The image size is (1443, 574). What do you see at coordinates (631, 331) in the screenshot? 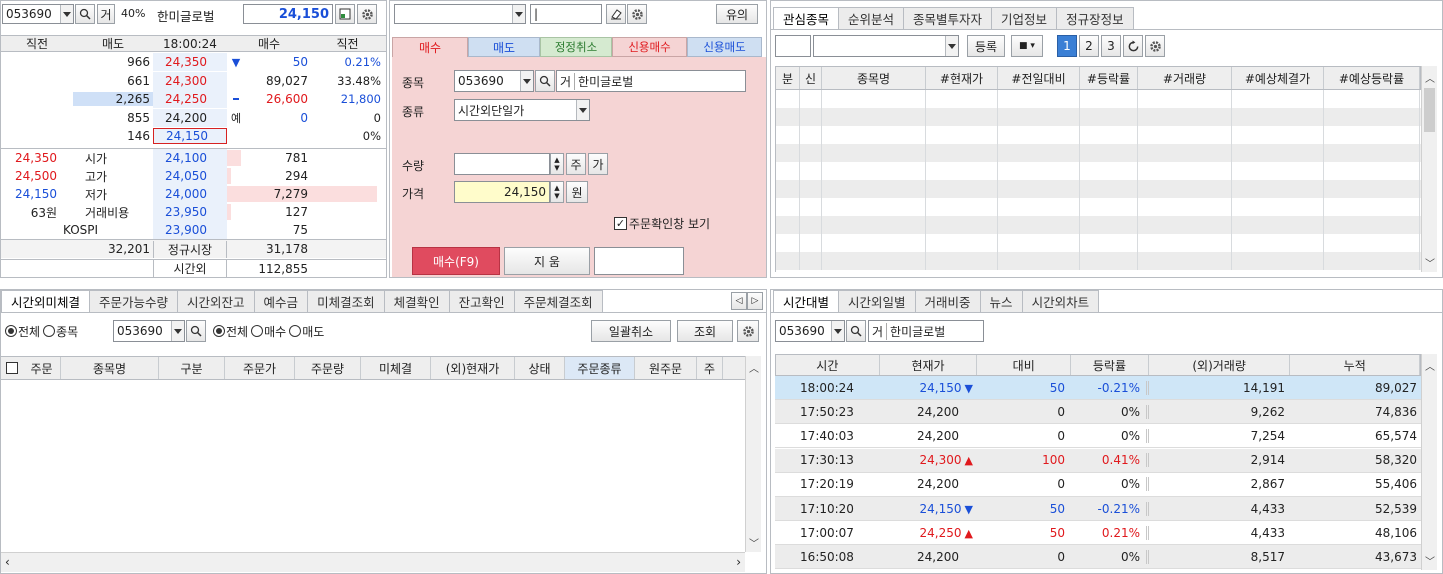
I see `cancel-all-button: 일괄취소` at bounding box center [631, 331].